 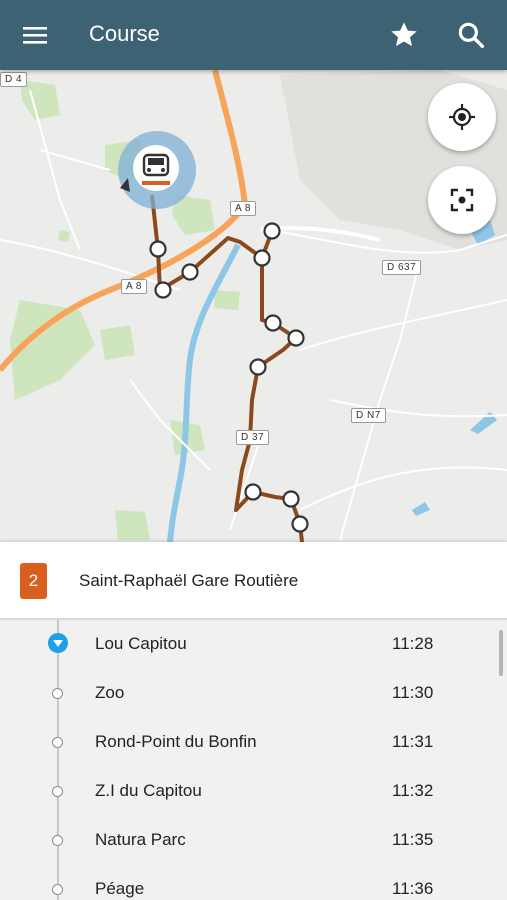 I want to click on route-header: 2 Saint-Raphaël Gare Routière, so click(x=253, y=581).